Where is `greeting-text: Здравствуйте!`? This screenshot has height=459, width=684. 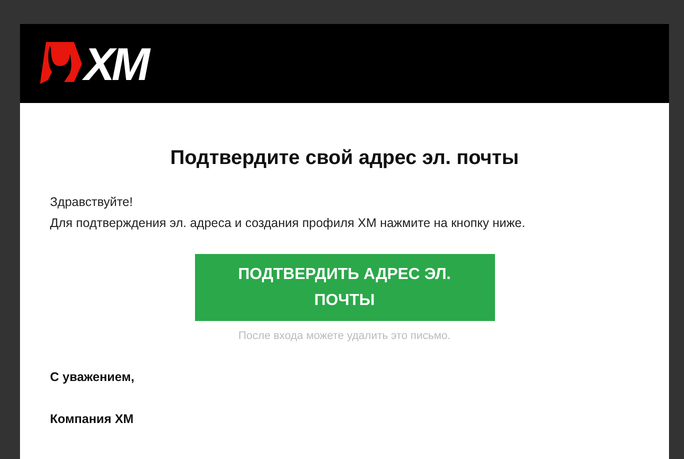
greeting-text: Здравствуйте! is located at coordinates (92, 202).